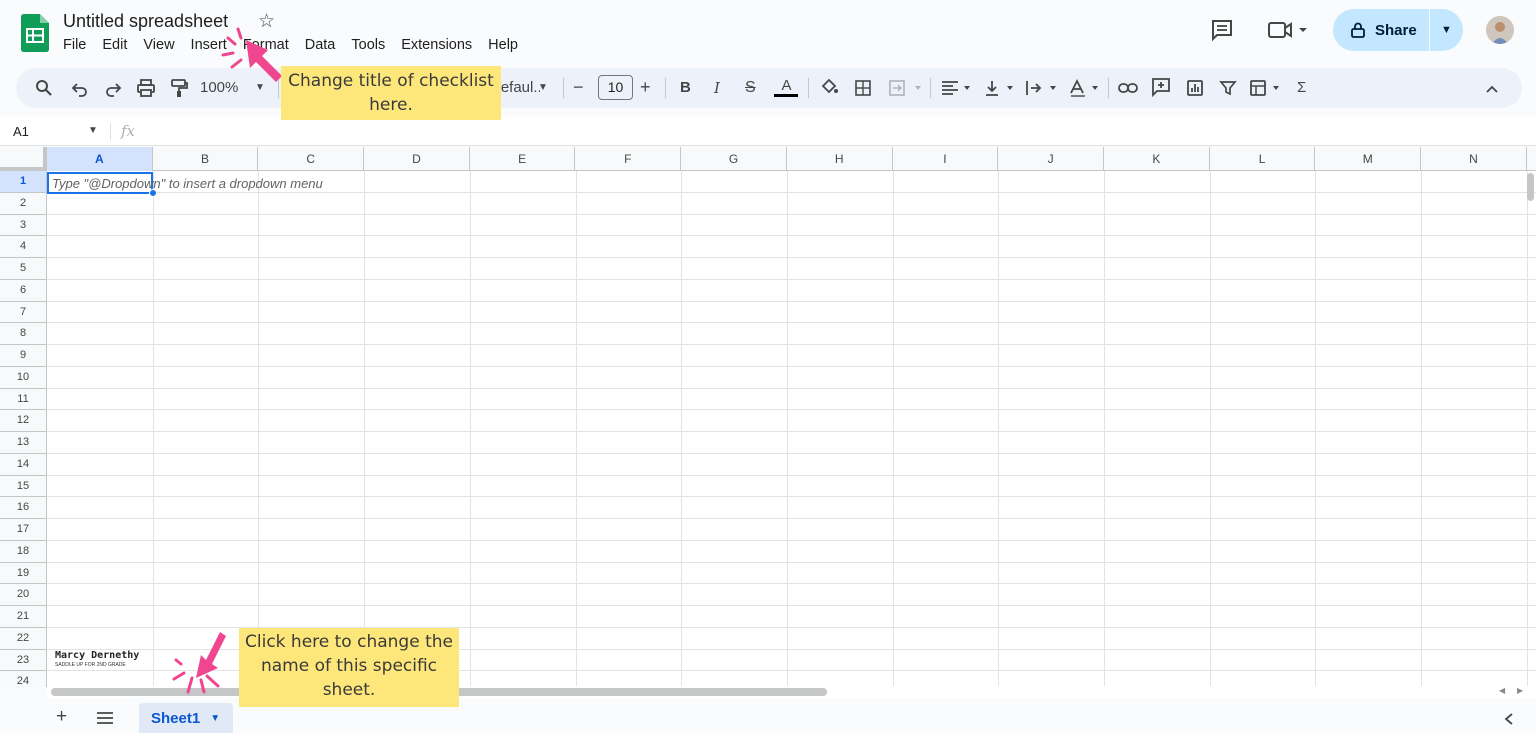 This screenshot has height=733, width=1536. What do you see at coordinates (232, 48) in the screenshot?
I see `sparkle-top-icon` at bounding box center [232, 48].